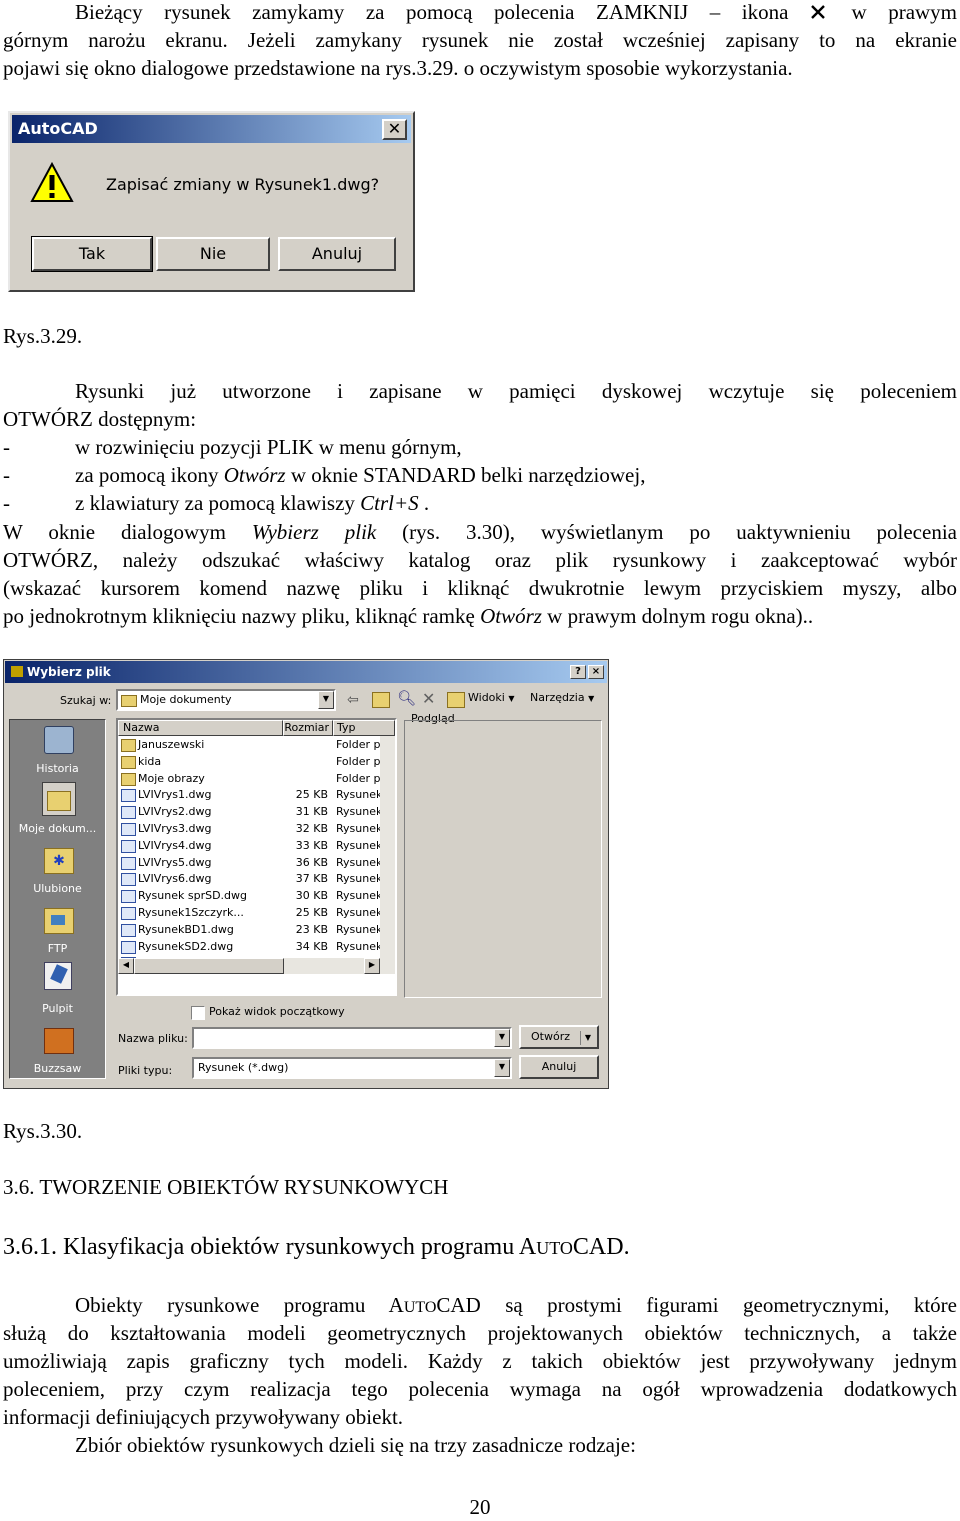  Describe the element at coordinates (69, 672) in the screenshot. I see `open-dialog-title: Wybierz plik` at that location.